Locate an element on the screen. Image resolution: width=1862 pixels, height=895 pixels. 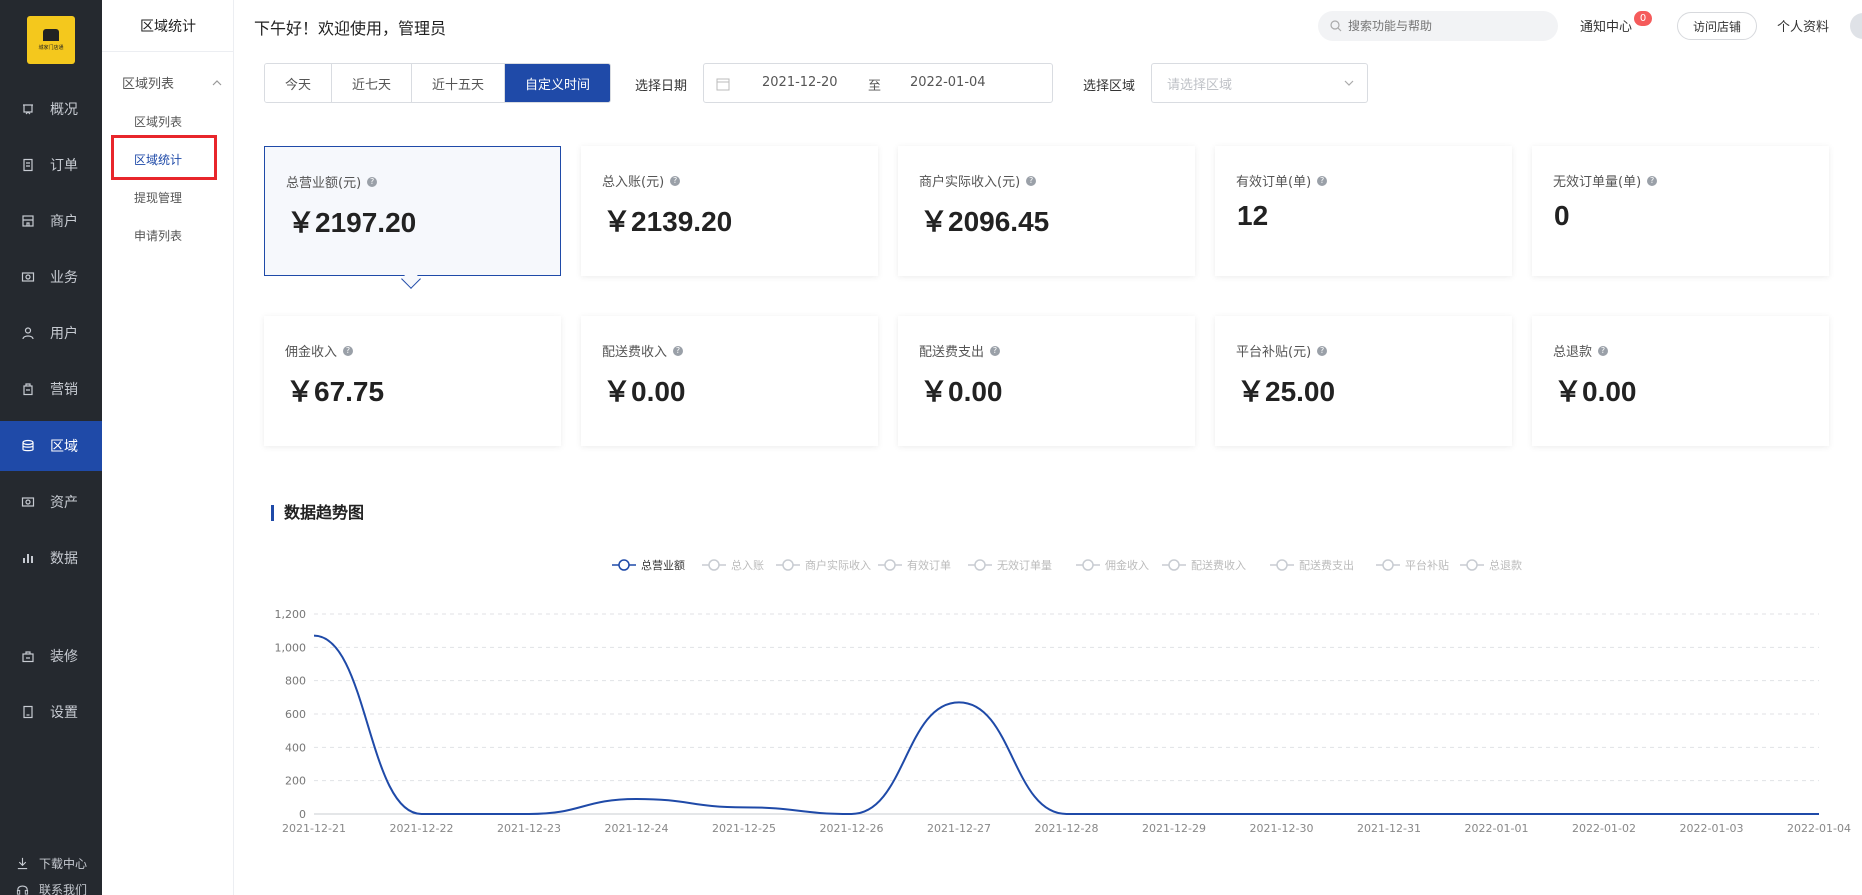
tab-custom-time: 自定义时间 is located at coordinates (558, 83).